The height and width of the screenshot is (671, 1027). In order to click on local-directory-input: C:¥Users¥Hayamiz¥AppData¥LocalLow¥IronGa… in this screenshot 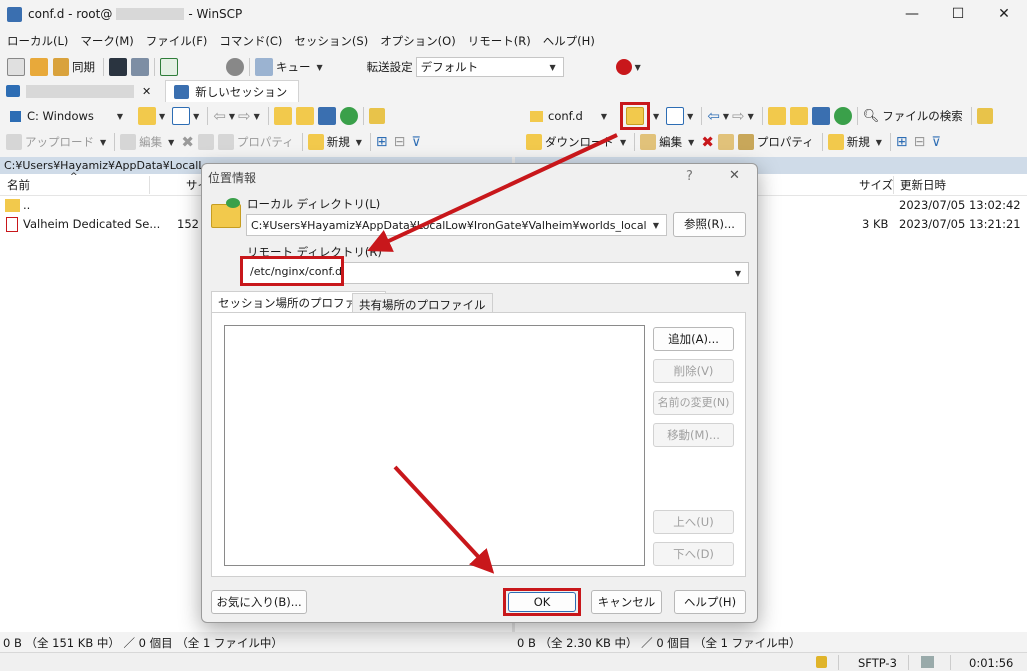, I will do `click(456, 225)`.